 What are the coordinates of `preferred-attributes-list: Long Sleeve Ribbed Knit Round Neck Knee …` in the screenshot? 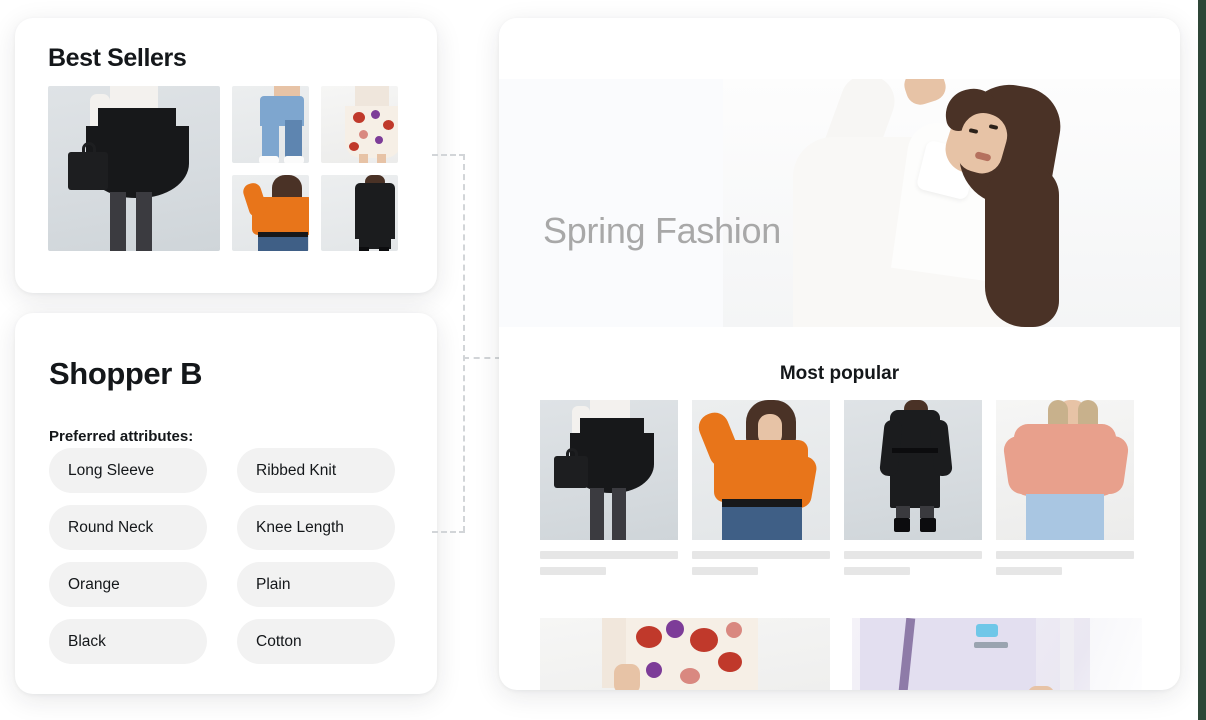 It's located at (226, 556).